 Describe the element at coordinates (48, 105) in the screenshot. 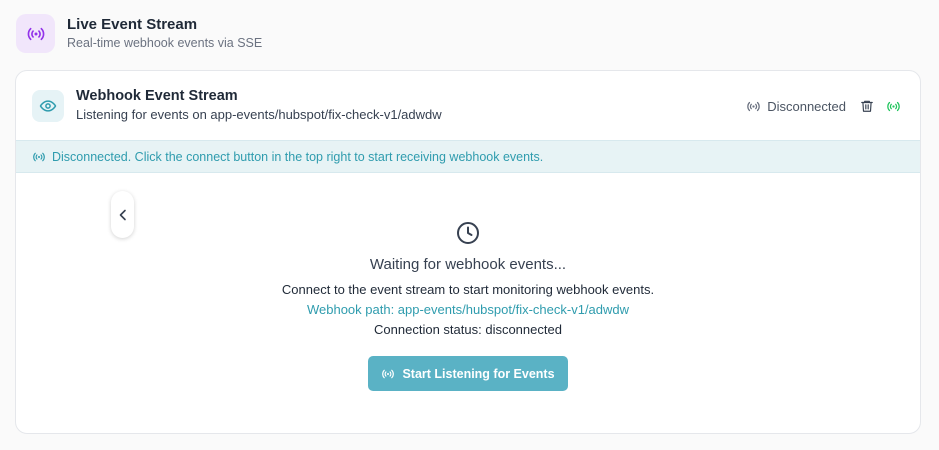

I see `eye-icon` at that location.